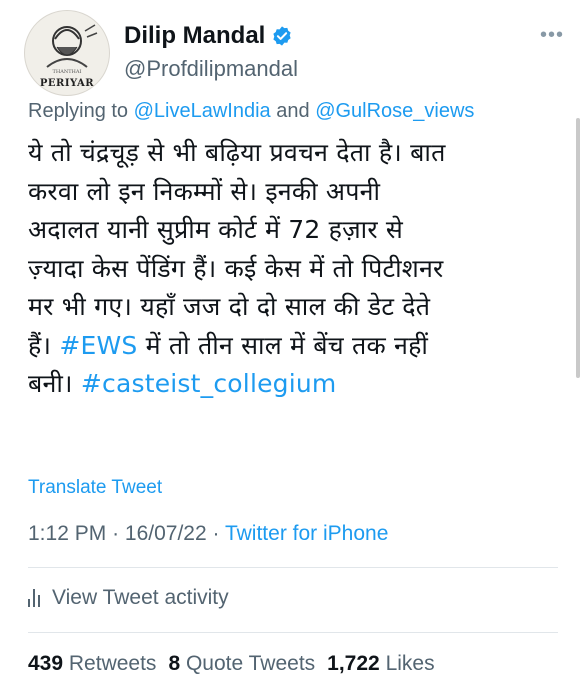 The height and width of the screenshot is (700, 584). I want to click on mention-link: @GulRose_views, so click(394, 111).